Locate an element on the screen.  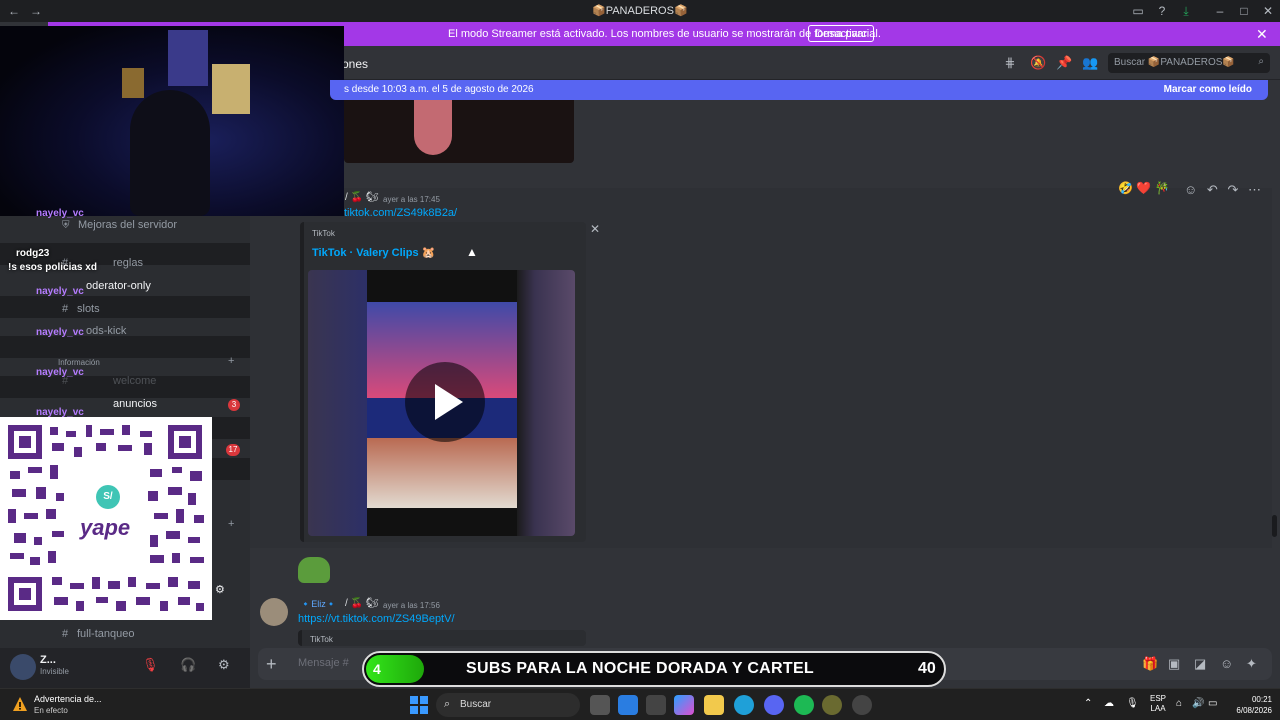
threads-icon: ⋕ is located at coordinates (1010, 63).